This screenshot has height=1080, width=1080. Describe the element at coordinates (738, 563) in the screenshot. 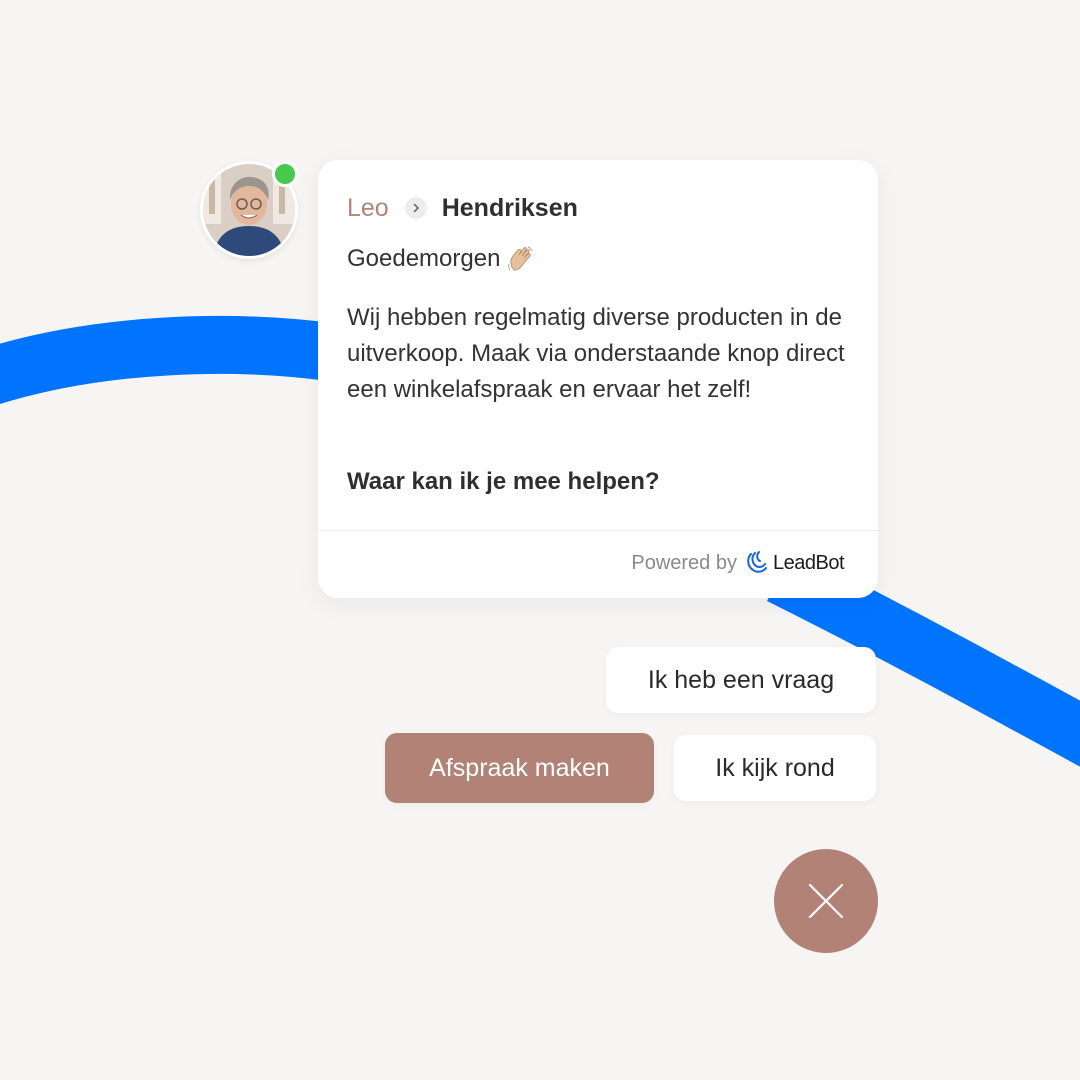

I see `powered-by-footer: Powered by LeadBot` at that location.